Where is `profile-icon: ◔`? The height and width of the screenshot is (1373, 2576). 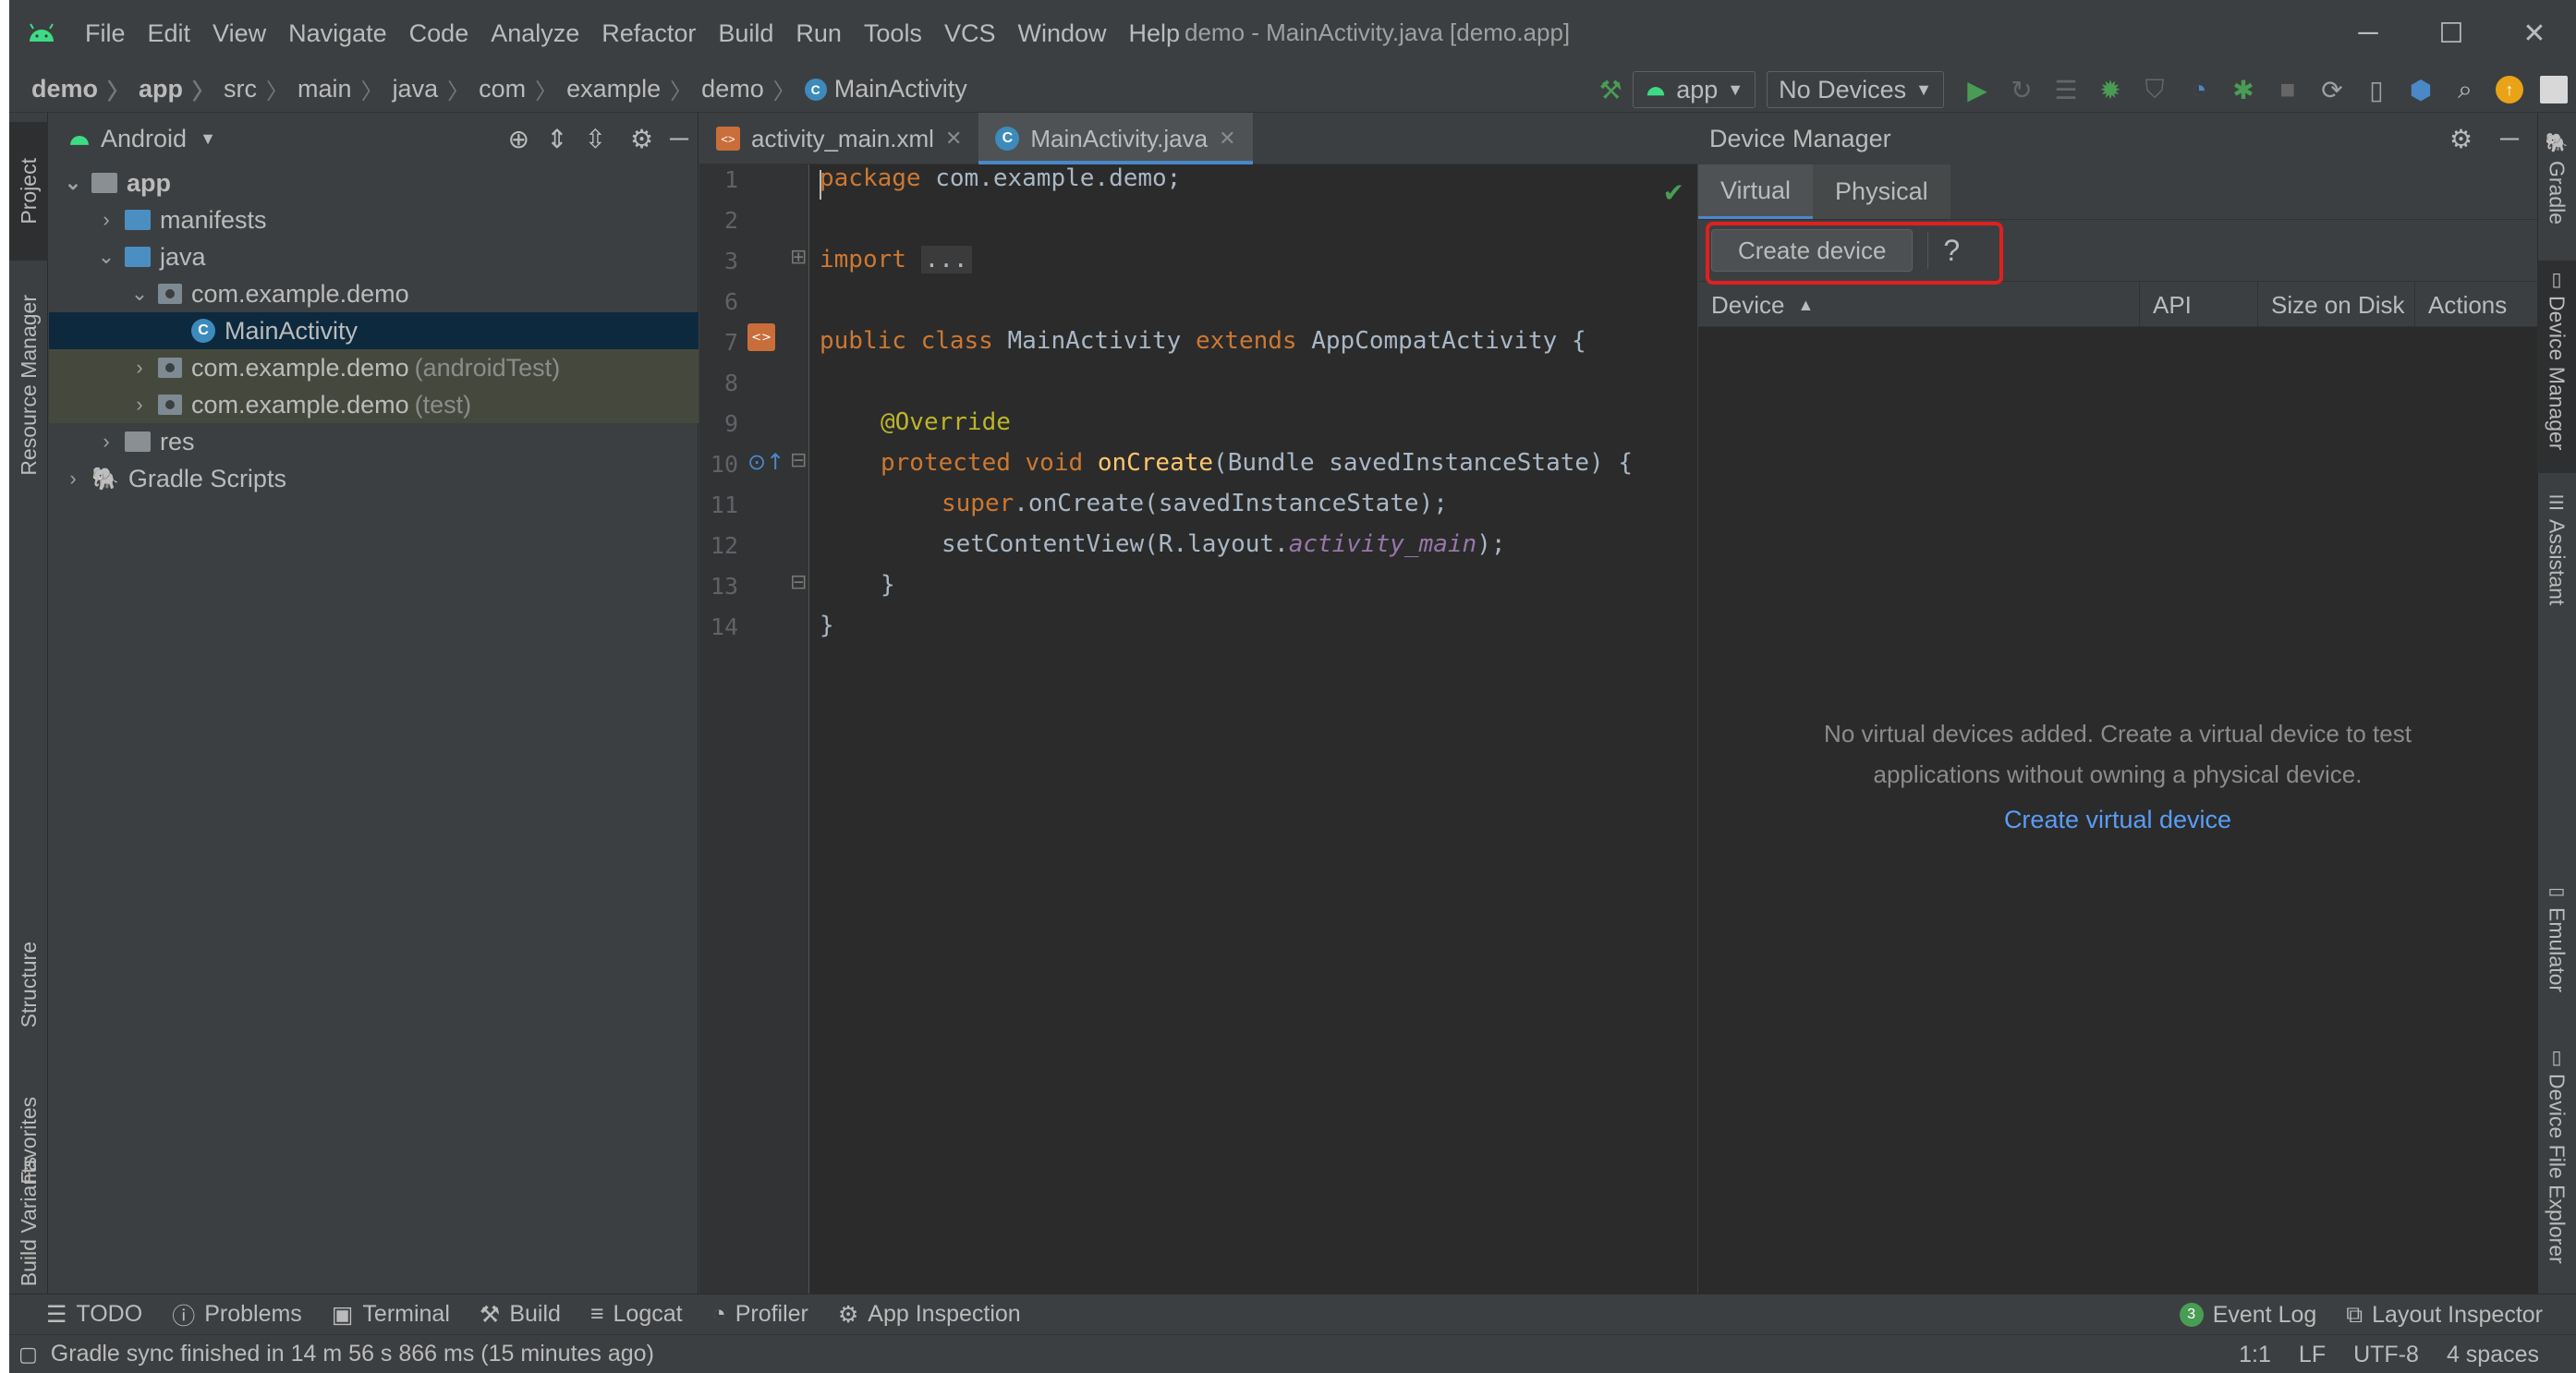 profile-icon: ◔ is located at coordinates (2199, 90).